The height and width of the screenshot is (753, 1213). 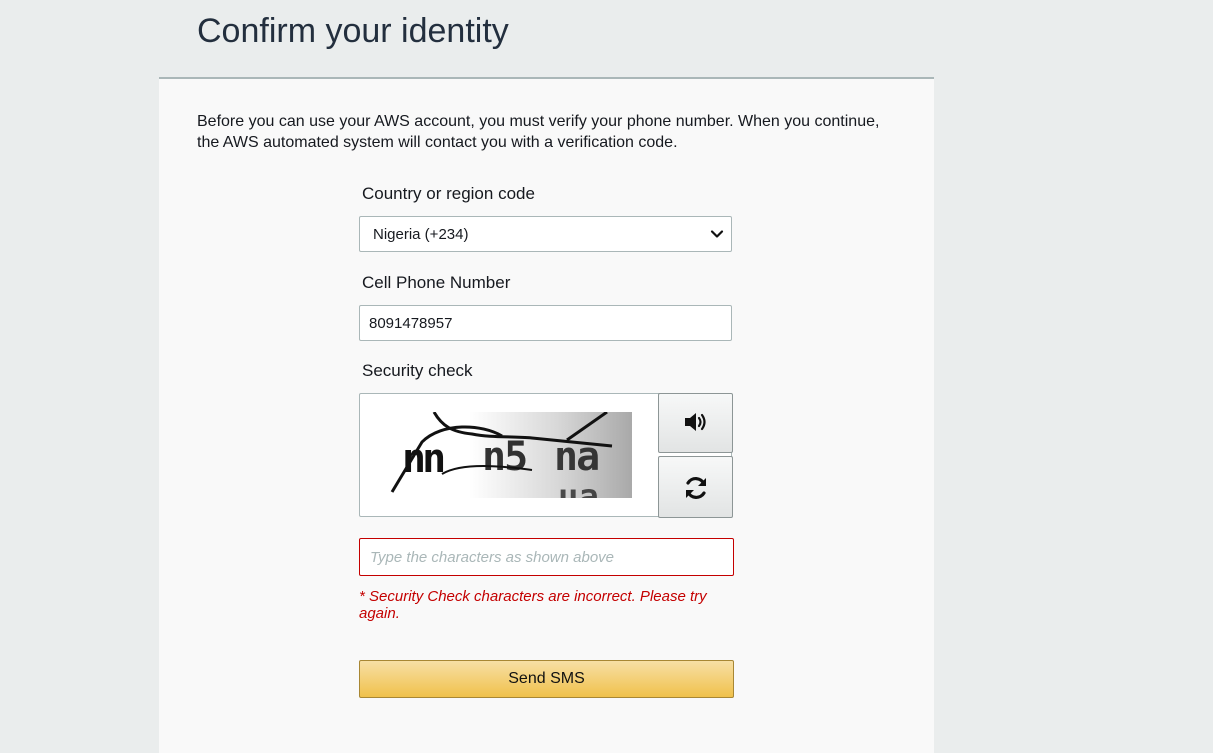 I want to click on refresh-captcha-button, so click(x=695, y=487).